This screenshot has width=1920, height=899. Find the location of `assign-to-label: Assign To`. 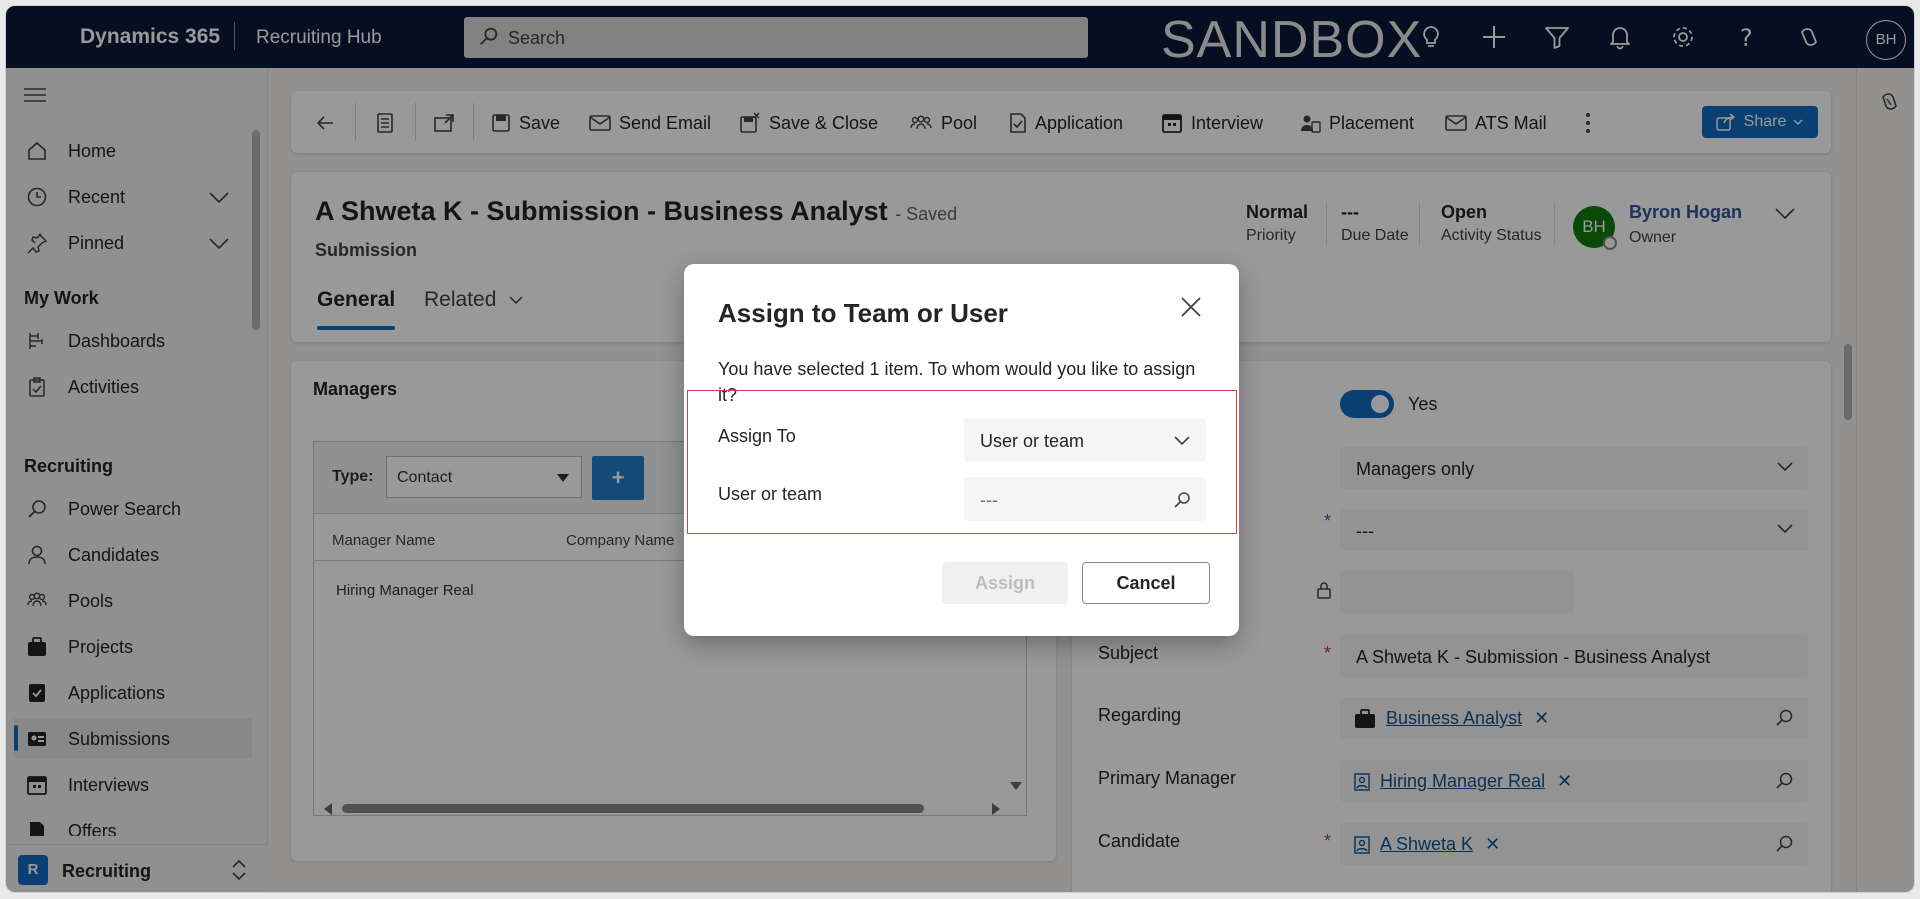

assign-to-label: Assign To is located at coordinates (757, 436).